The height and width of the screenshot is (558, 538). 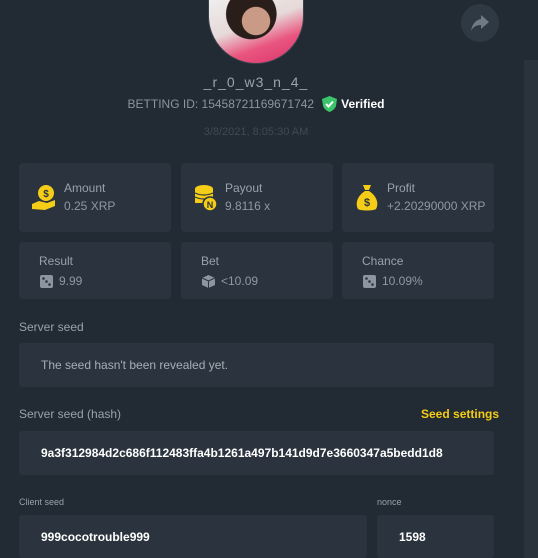 What do you see at coordinates (401, 188) in the screenshot?
I see `profit-label: Profit` at bounding box center [401, 188].